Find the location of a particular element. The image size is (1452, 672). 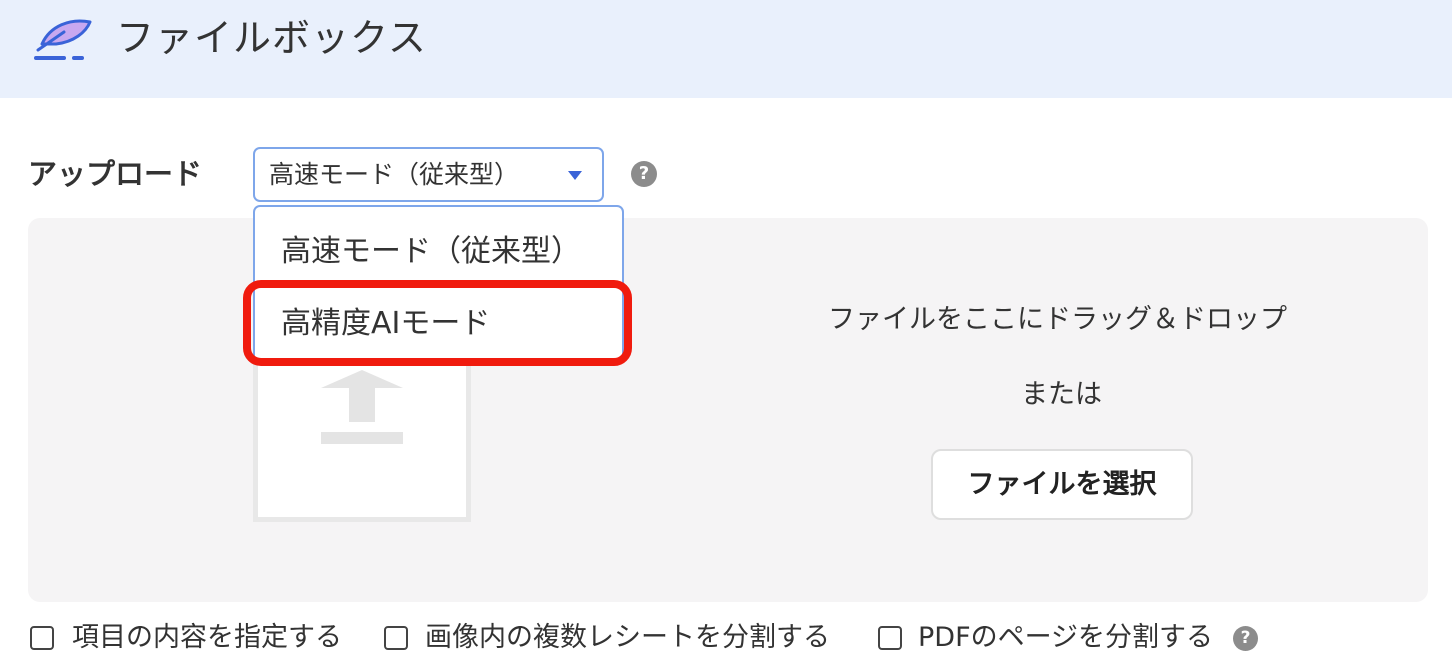

app-header: ファイルボックス is located at coordinates (726, 49).